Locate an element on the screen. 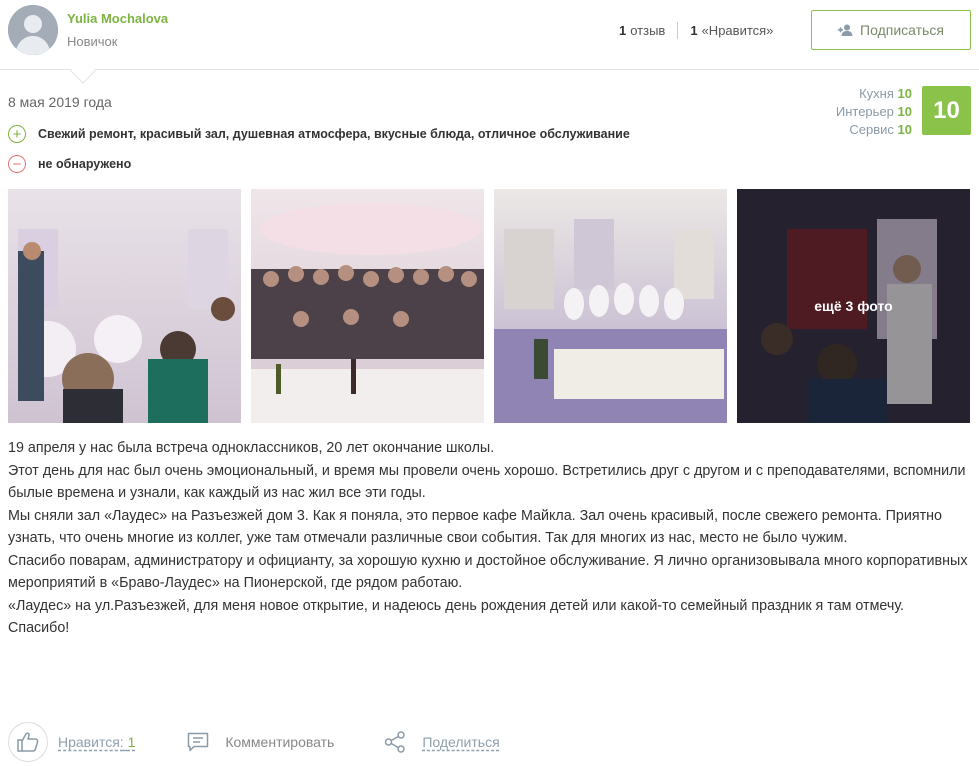 Image resolution: width=979 pixels, height=766 pixels. review-date: 8 мая 2019 года is located at coordinates (60, 102).